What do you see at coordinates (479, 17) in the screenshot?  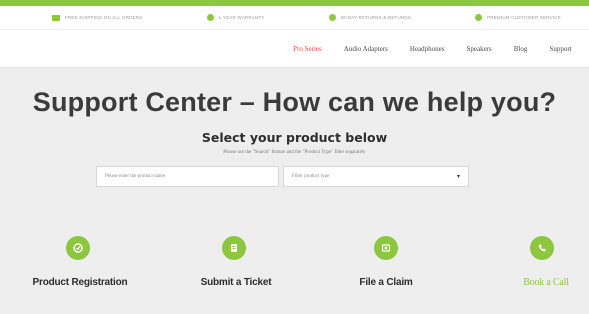 I see `headset-icon` at bounding box center [479, 17].